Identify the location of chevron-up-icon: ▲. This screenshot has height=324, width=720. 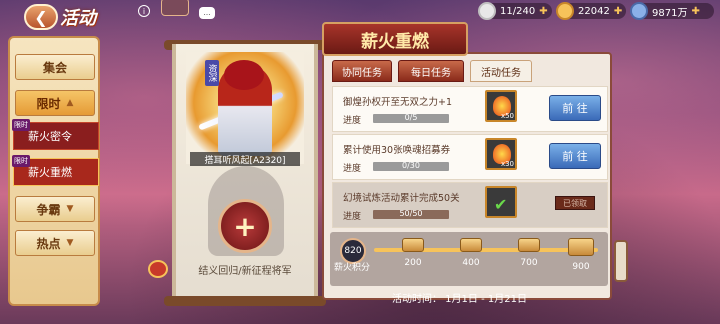
(70, 103).